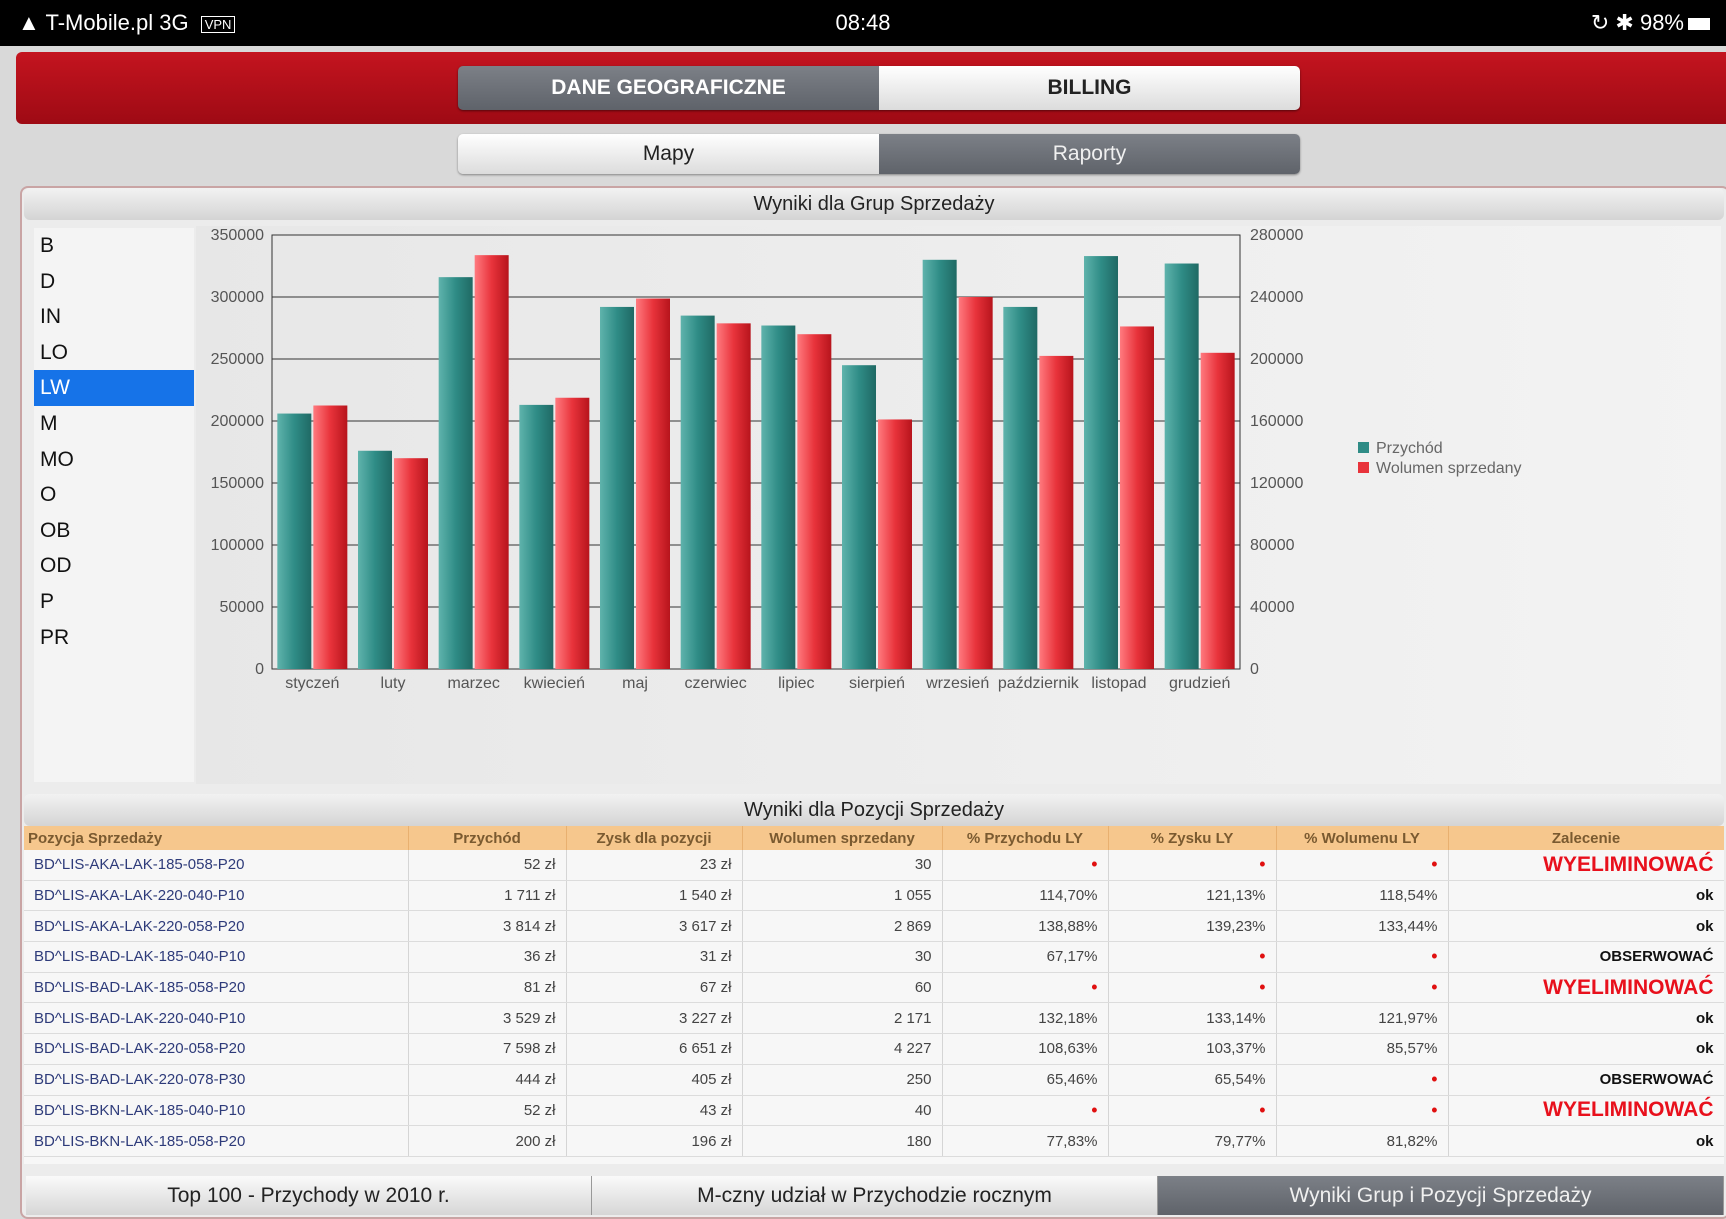 The width and height of the screenshot is (1726, 1219). What do you see at coordinates (393, 683) in the screenshot?
I see `x-tick-label: luty` at bounding box center [393, 683].